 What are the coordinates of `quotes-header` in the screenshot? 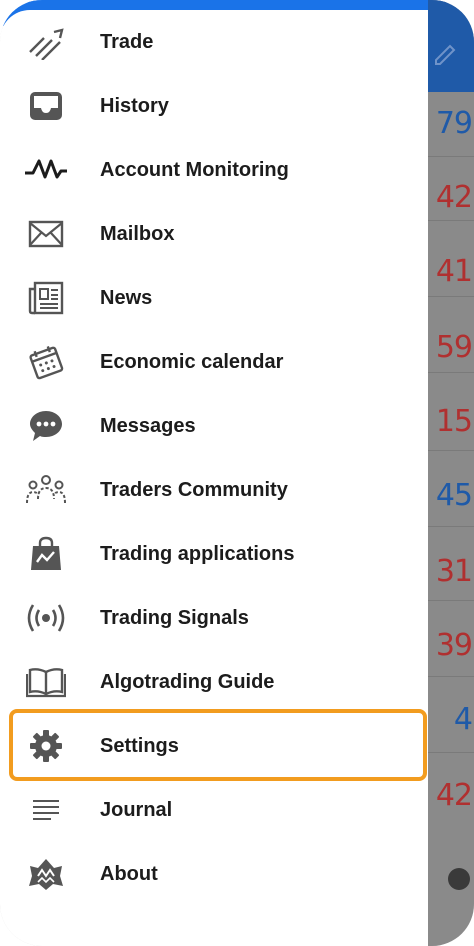 It's located at (451, 46).